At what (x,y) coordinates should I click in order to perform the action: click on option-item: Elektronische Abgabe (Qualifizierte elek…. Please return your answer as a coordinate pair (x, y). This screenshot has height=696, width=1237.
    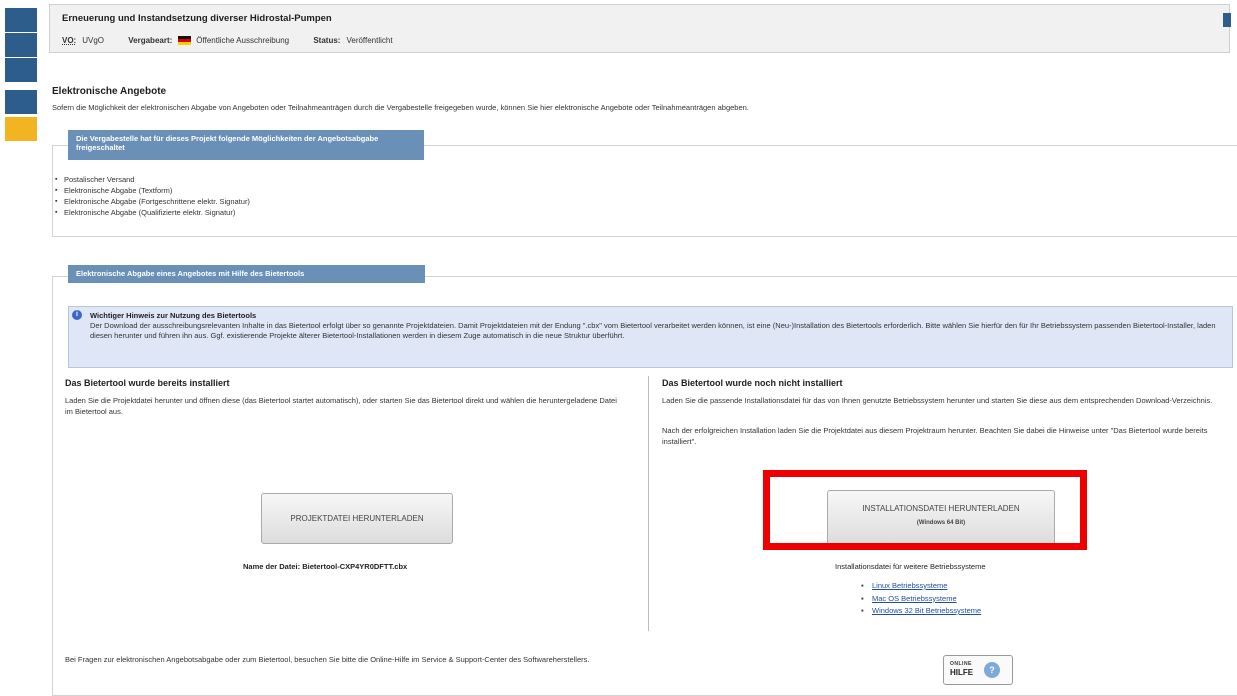
    Looking at the image, I should click on (152, 212).